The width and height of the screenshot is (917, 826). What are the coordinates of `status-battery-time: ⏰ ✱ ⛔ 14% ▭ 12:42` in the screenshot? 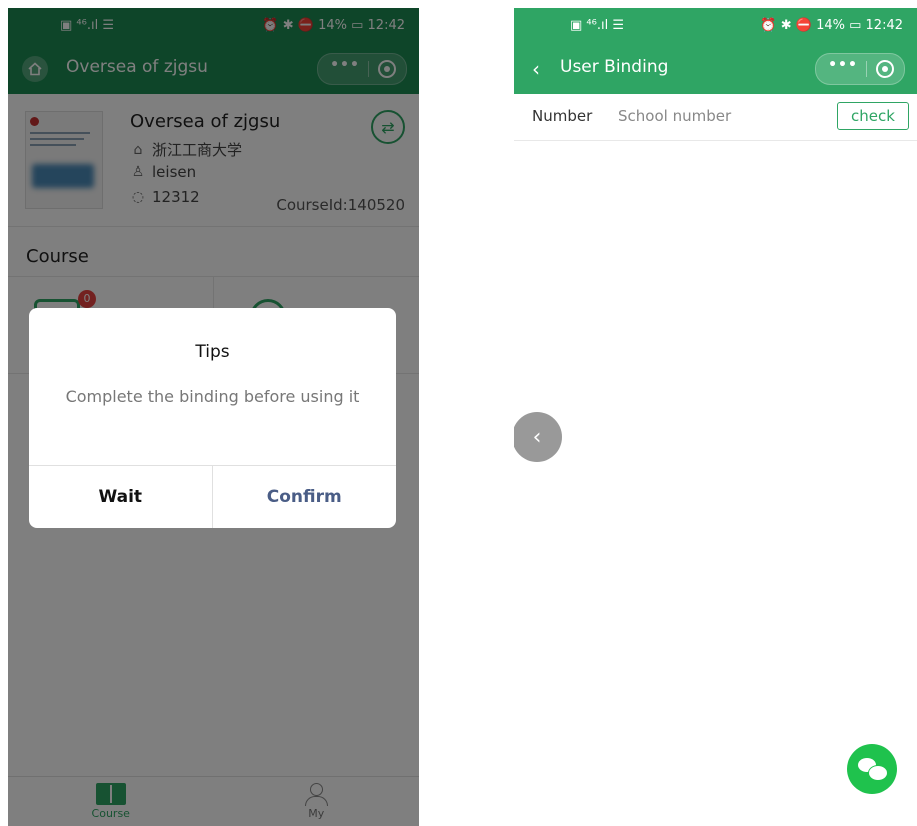 It's located at (831, 25).